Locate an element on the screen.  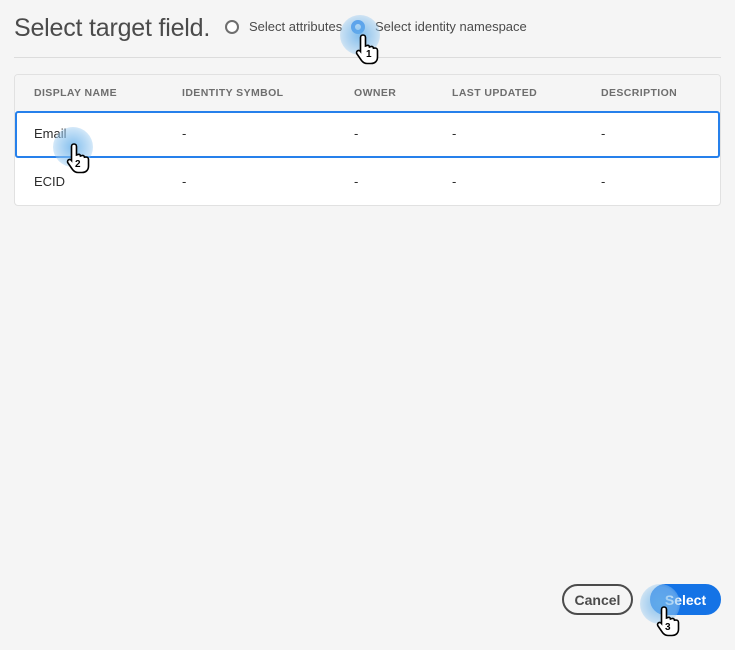
radio-label-namespace: Select identity namespace is located at coordinates (451, 26).